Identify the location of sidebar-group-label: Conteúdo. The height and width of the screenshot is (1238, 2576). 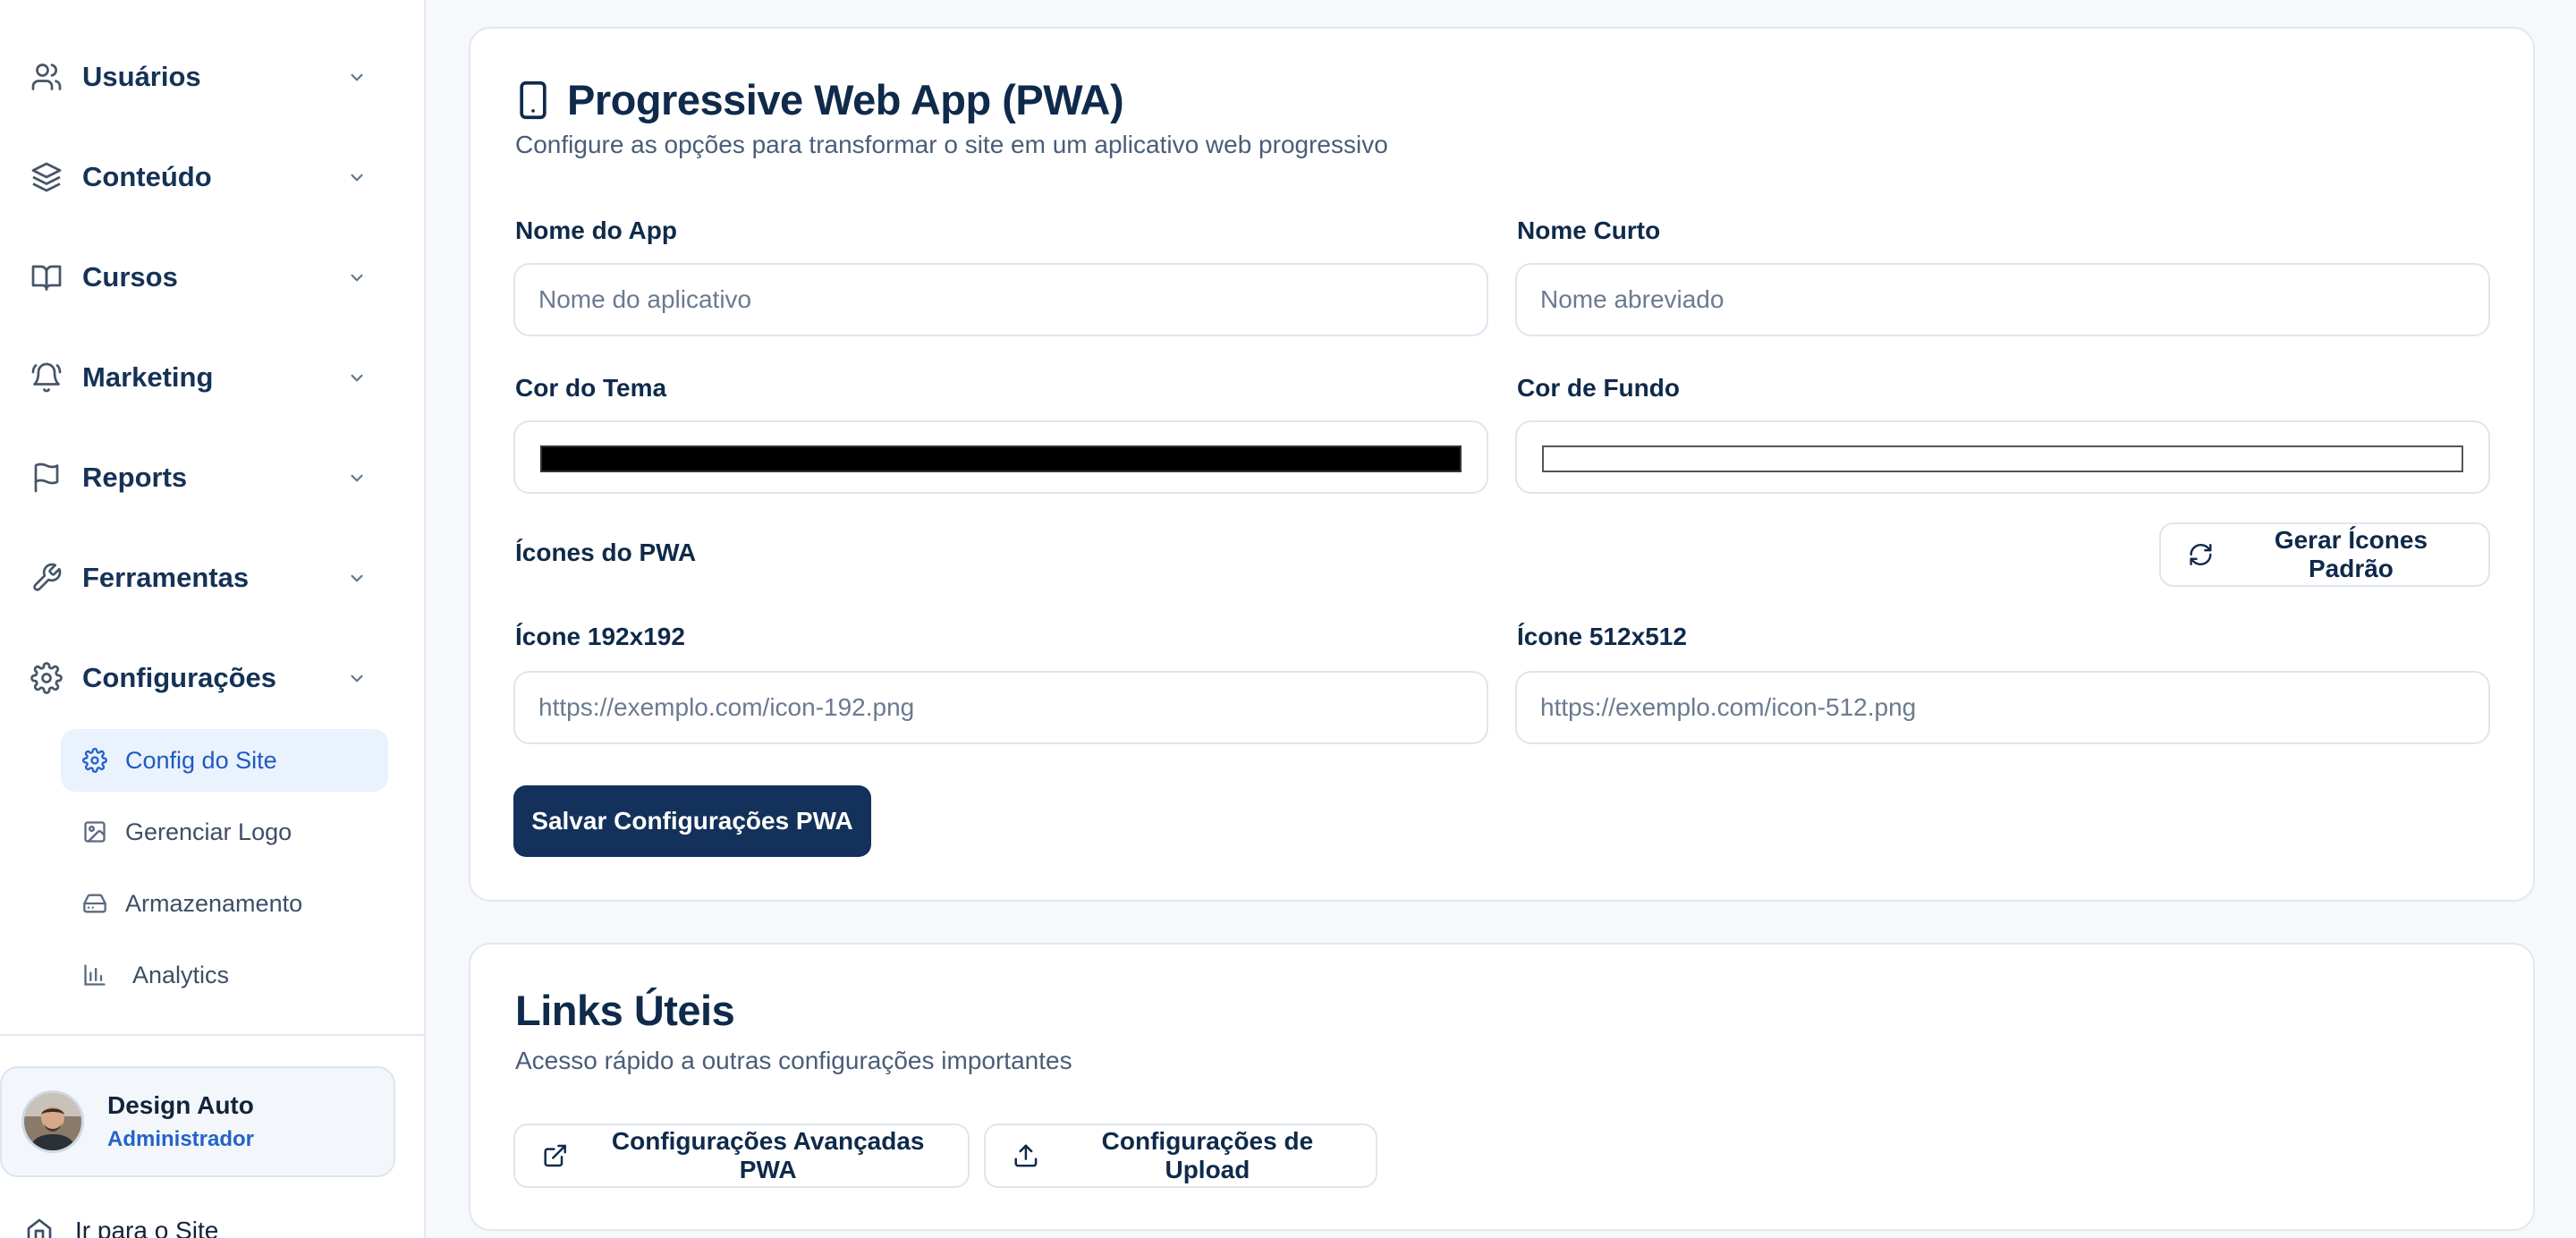
(147, 176).